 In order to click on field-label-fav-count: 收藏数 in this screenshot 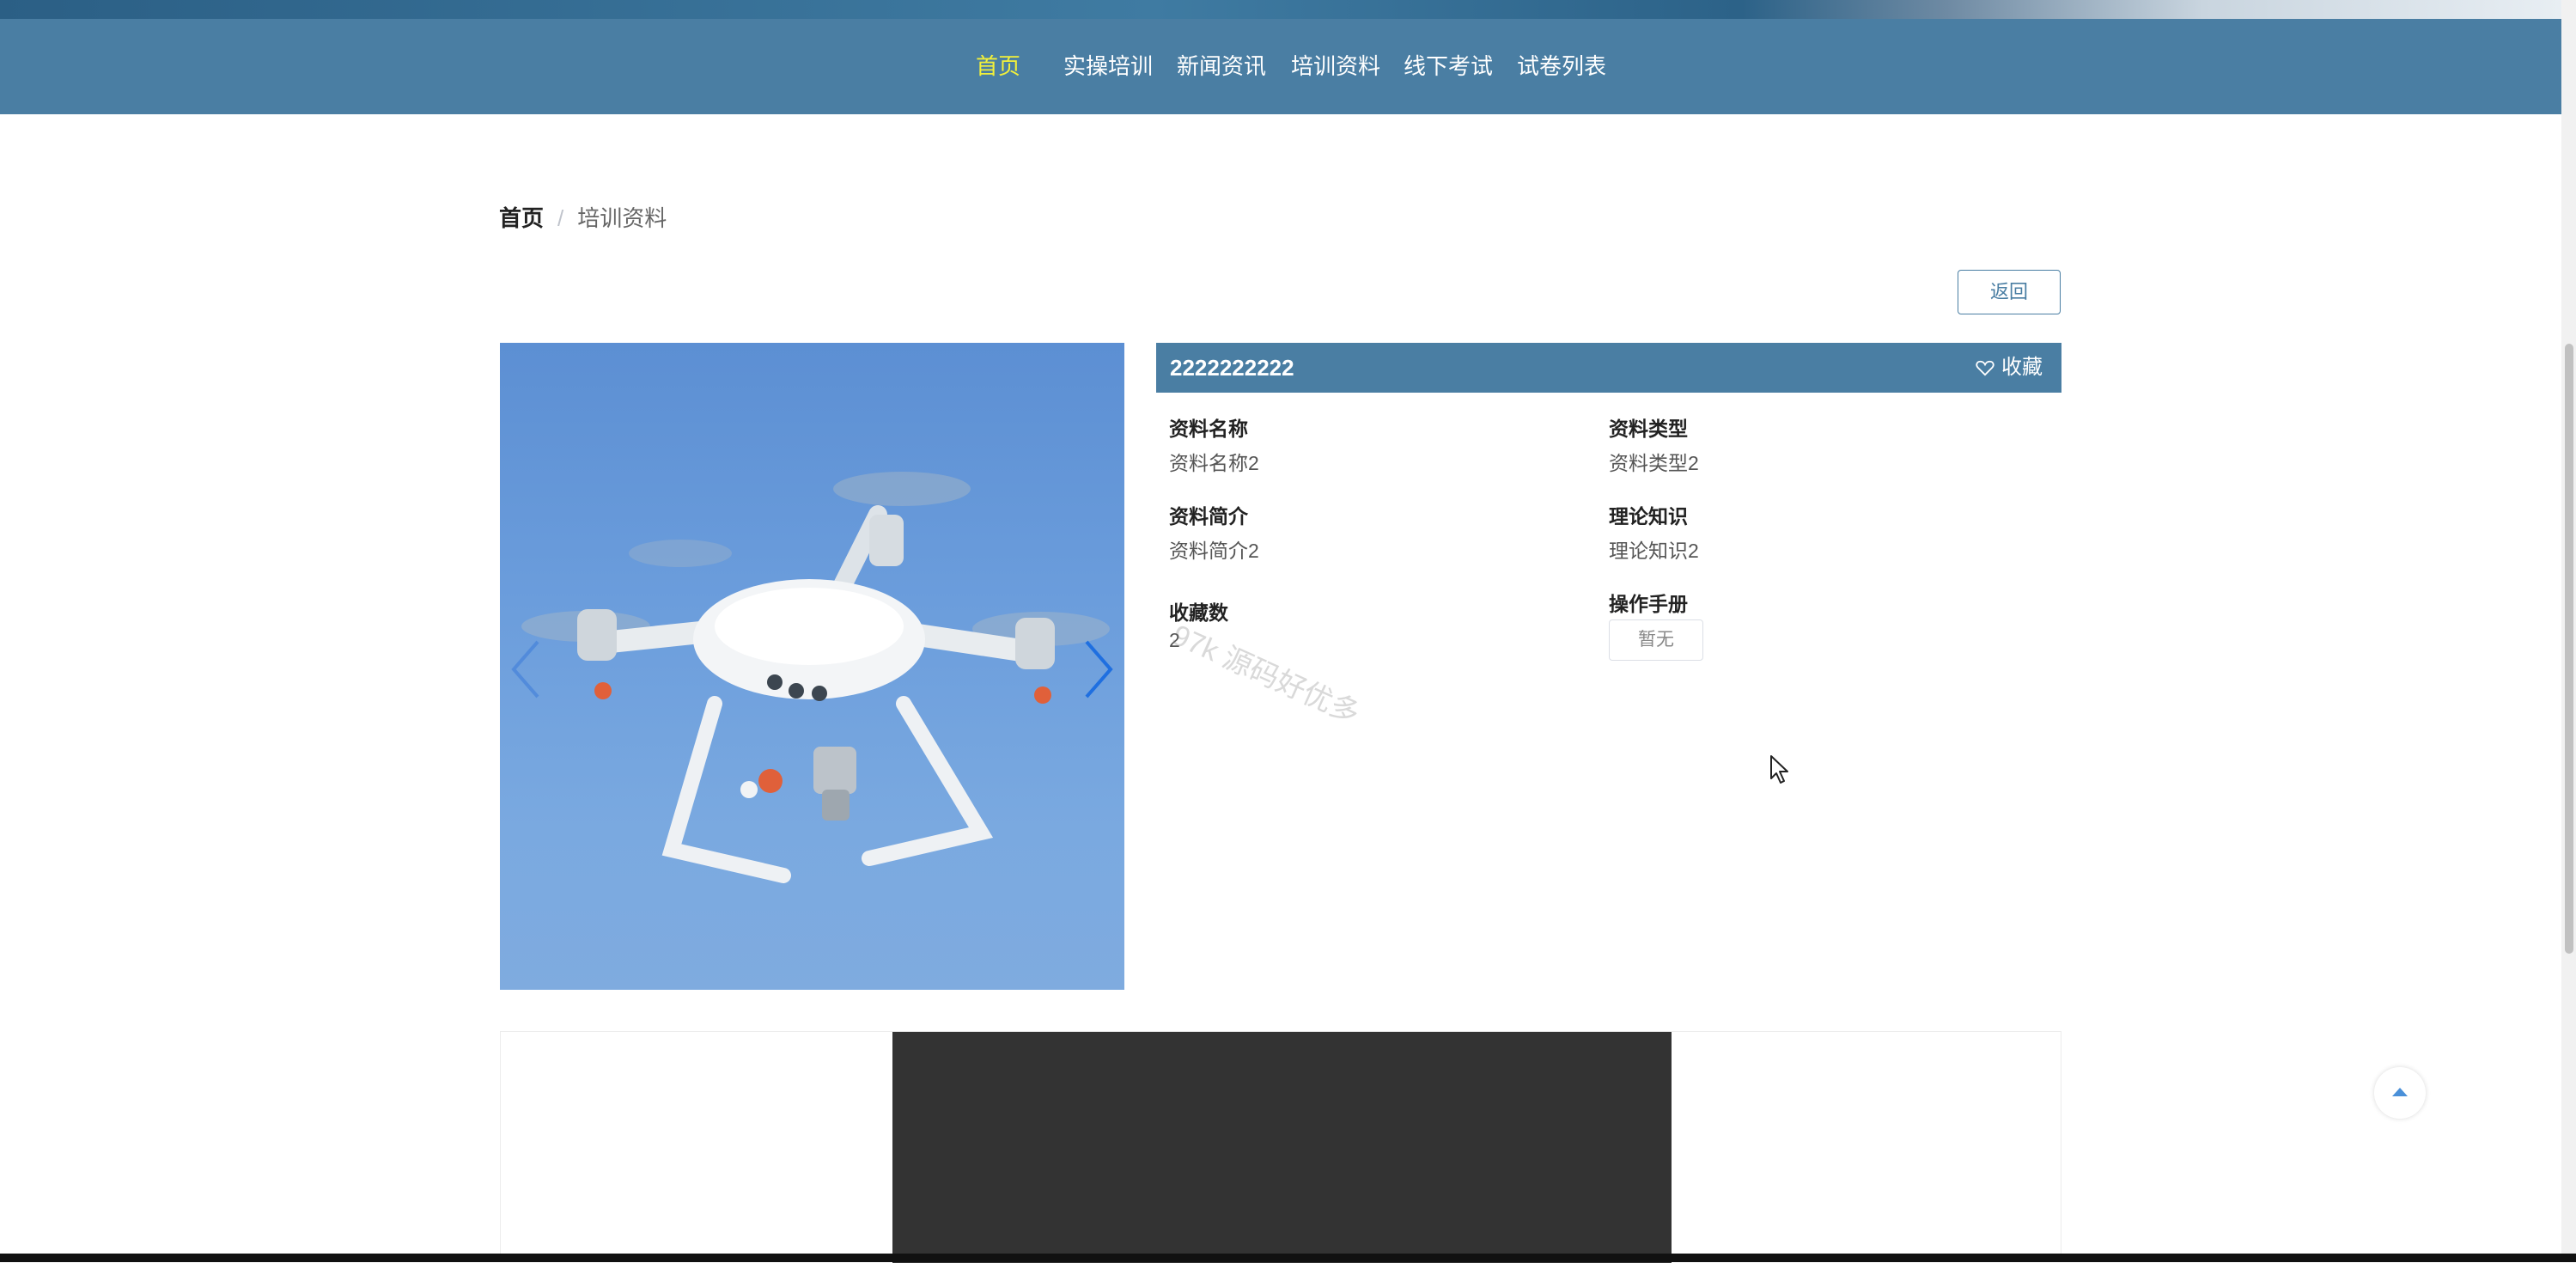, I will do `click(1198, 612)`.